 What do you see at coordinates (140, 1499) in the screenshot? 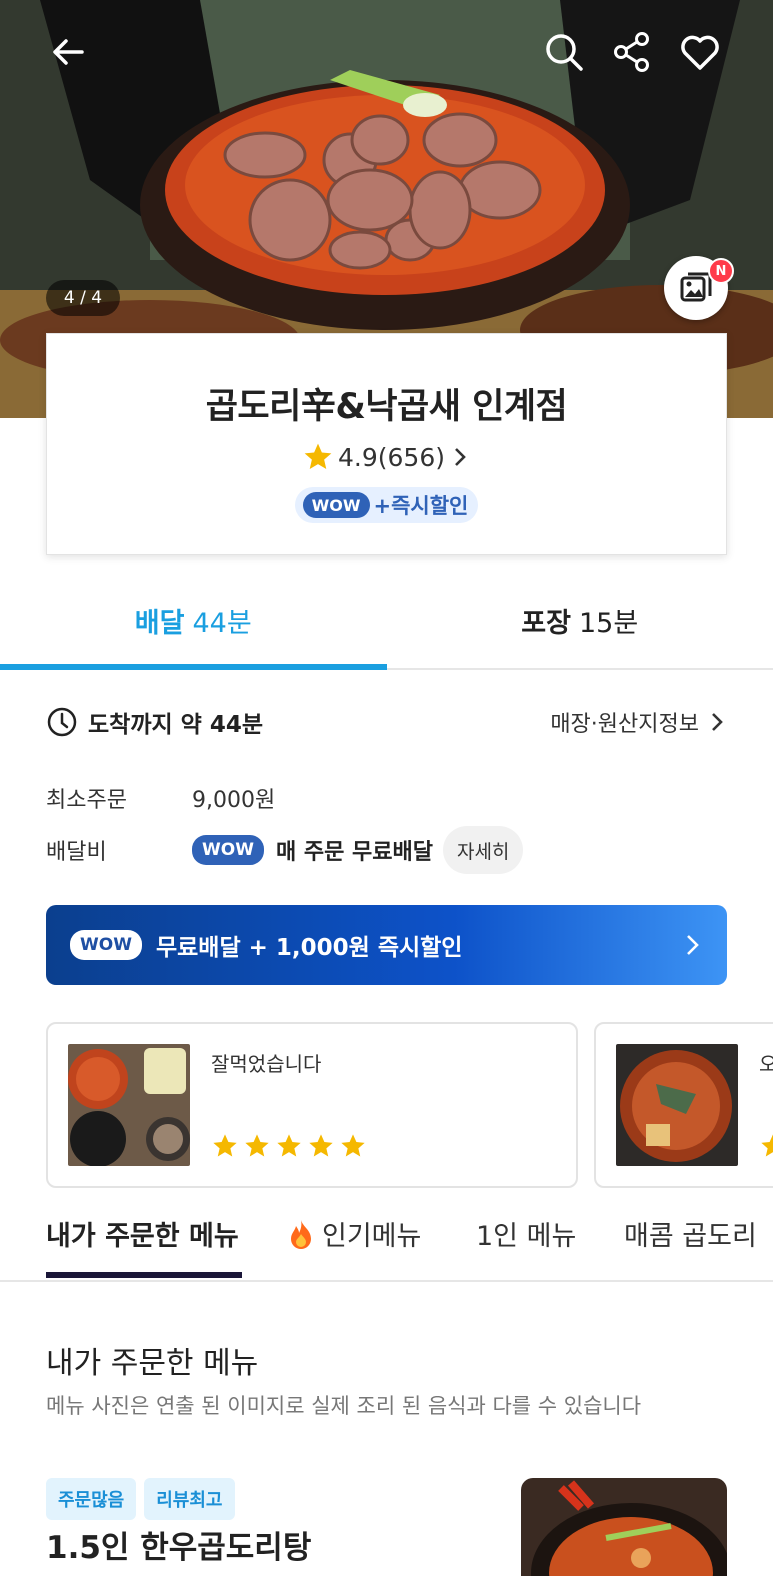
I see `menu-item-tags: 주문많음 리뷰최고` at bounding box center [140, 1499].